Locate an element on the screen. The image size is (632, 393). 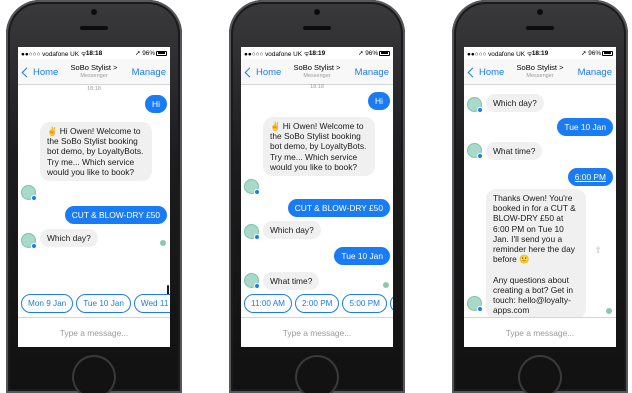
quick-reply-button: 5:00 PM is located at coordinates (364, 303).